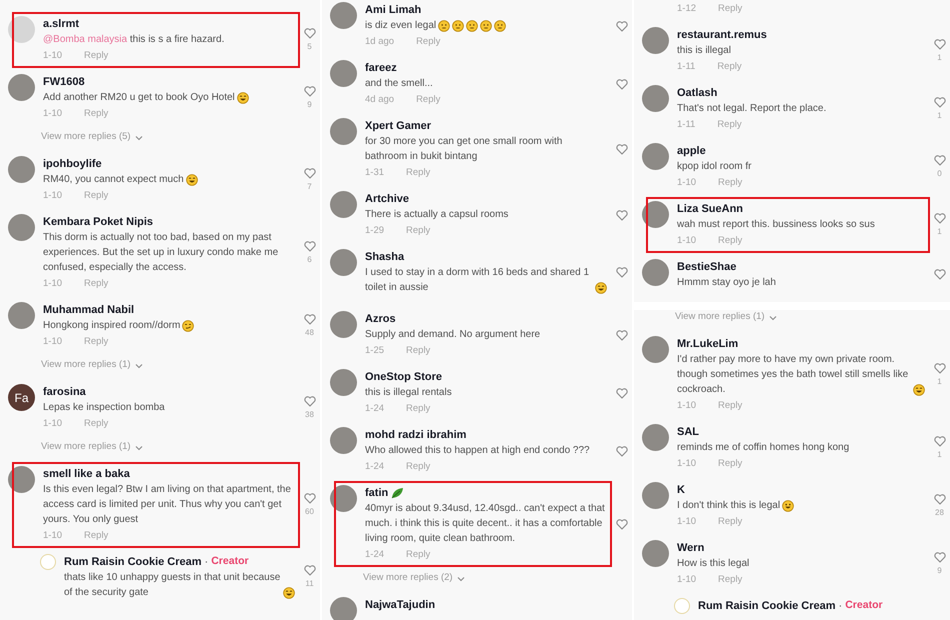 This screenshot has width=950, height=620. Describe the element at coordinates (792, 374) in the screenshot. I see `comment-text: I'd rather pay more to have my own private room. though sometimes yes the bath towel still smells like cockroach.` at that location.